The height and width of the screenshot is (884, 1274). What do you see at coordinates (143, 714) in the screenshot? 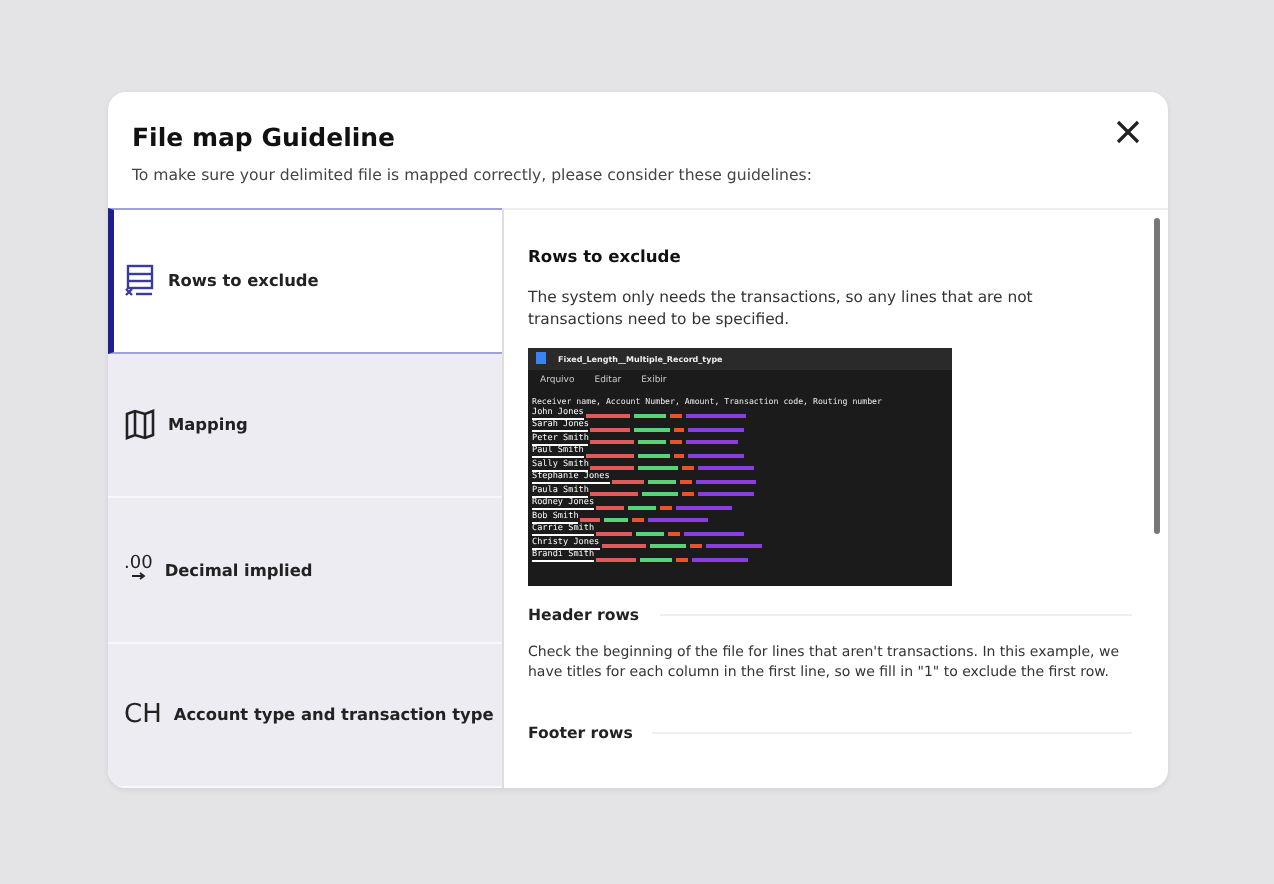
I see `letters-icon: CH` at bounding box center [143, 714].